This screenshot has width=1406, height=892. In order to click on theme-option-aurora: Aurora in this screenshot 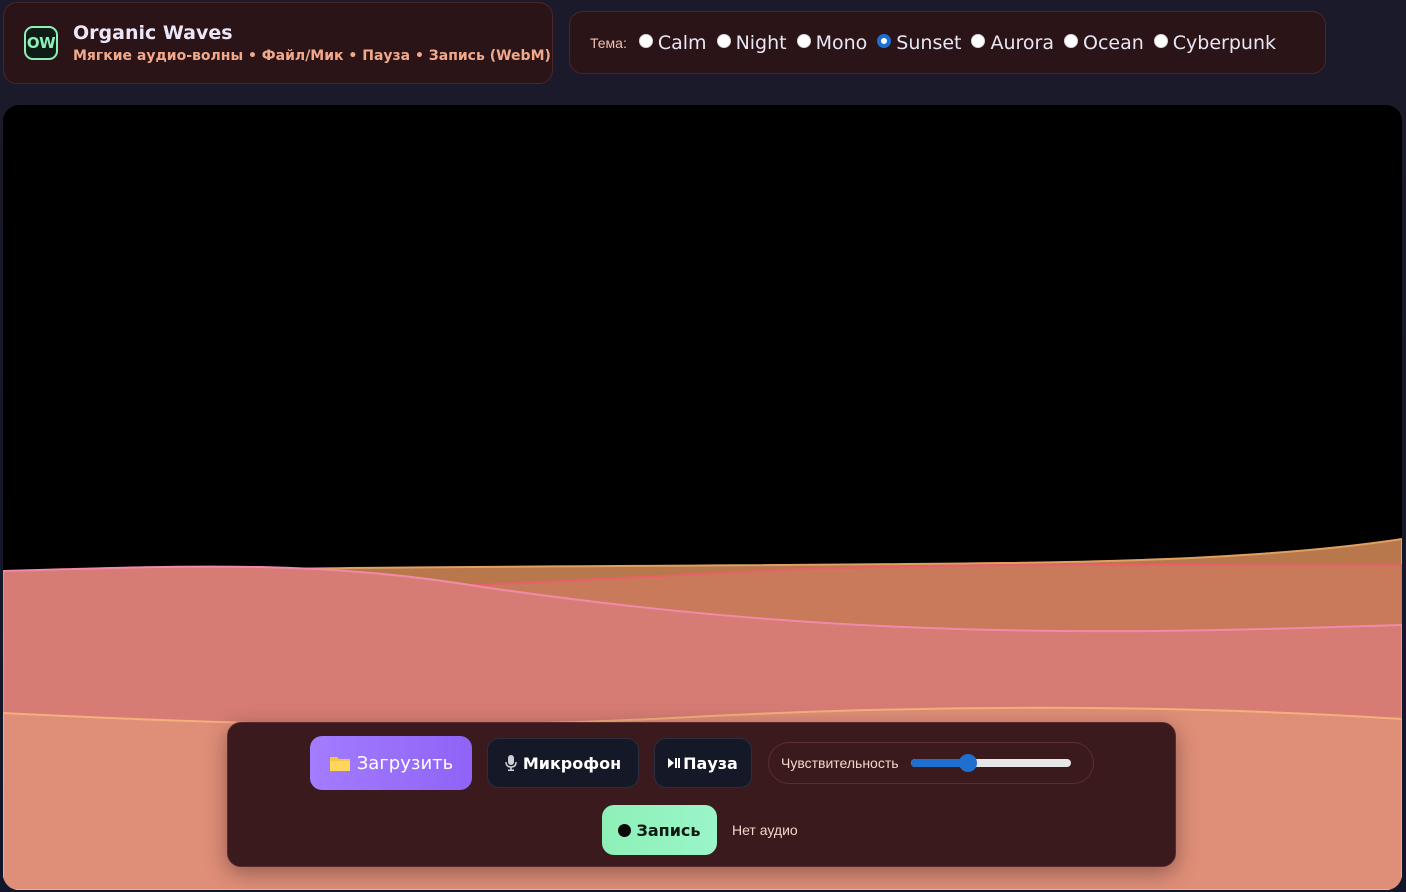, I will do `click(1012, 43)`.